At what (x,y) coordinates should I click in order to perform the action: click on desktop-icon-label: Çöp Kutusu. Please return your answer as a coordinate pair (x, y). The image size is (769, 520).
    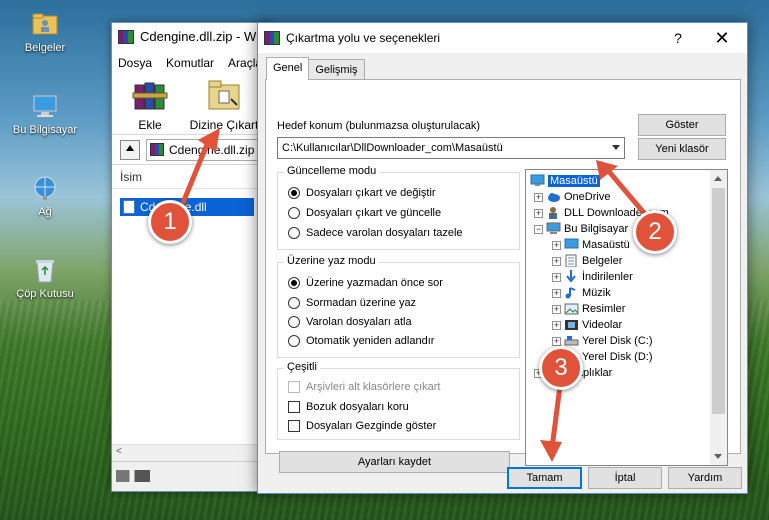
    Looking at the image, I should click on (45, 294).